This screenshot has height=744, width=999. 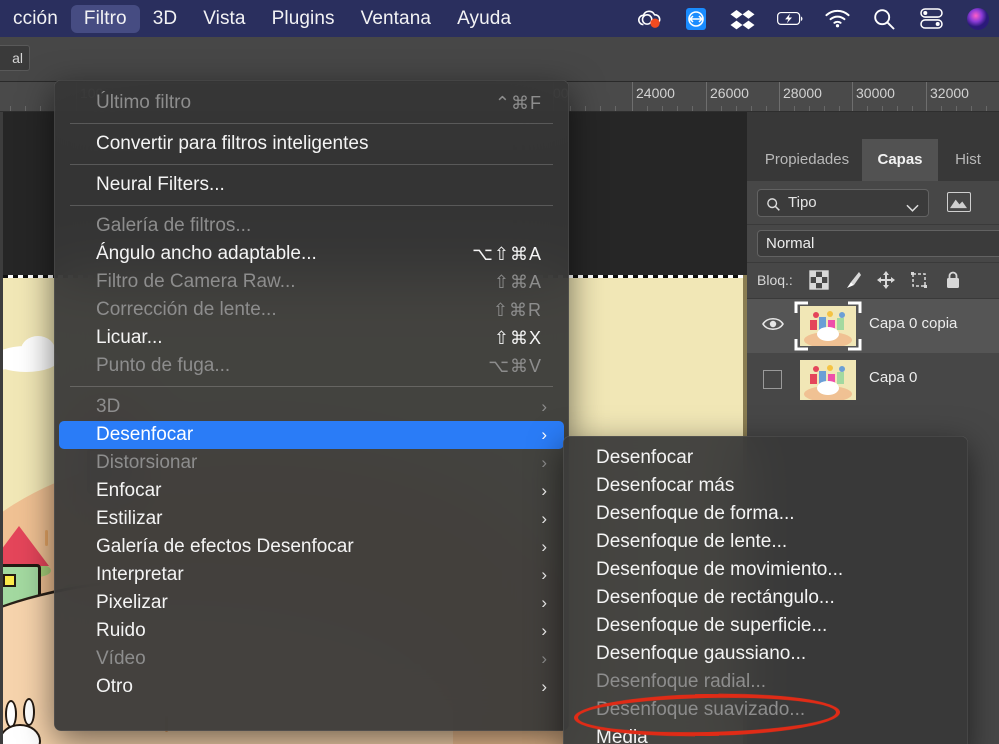 What do you see at coordinates (837, 19) in the screenshot?
I see `wifi-icon` at bounding box center [837, 19].